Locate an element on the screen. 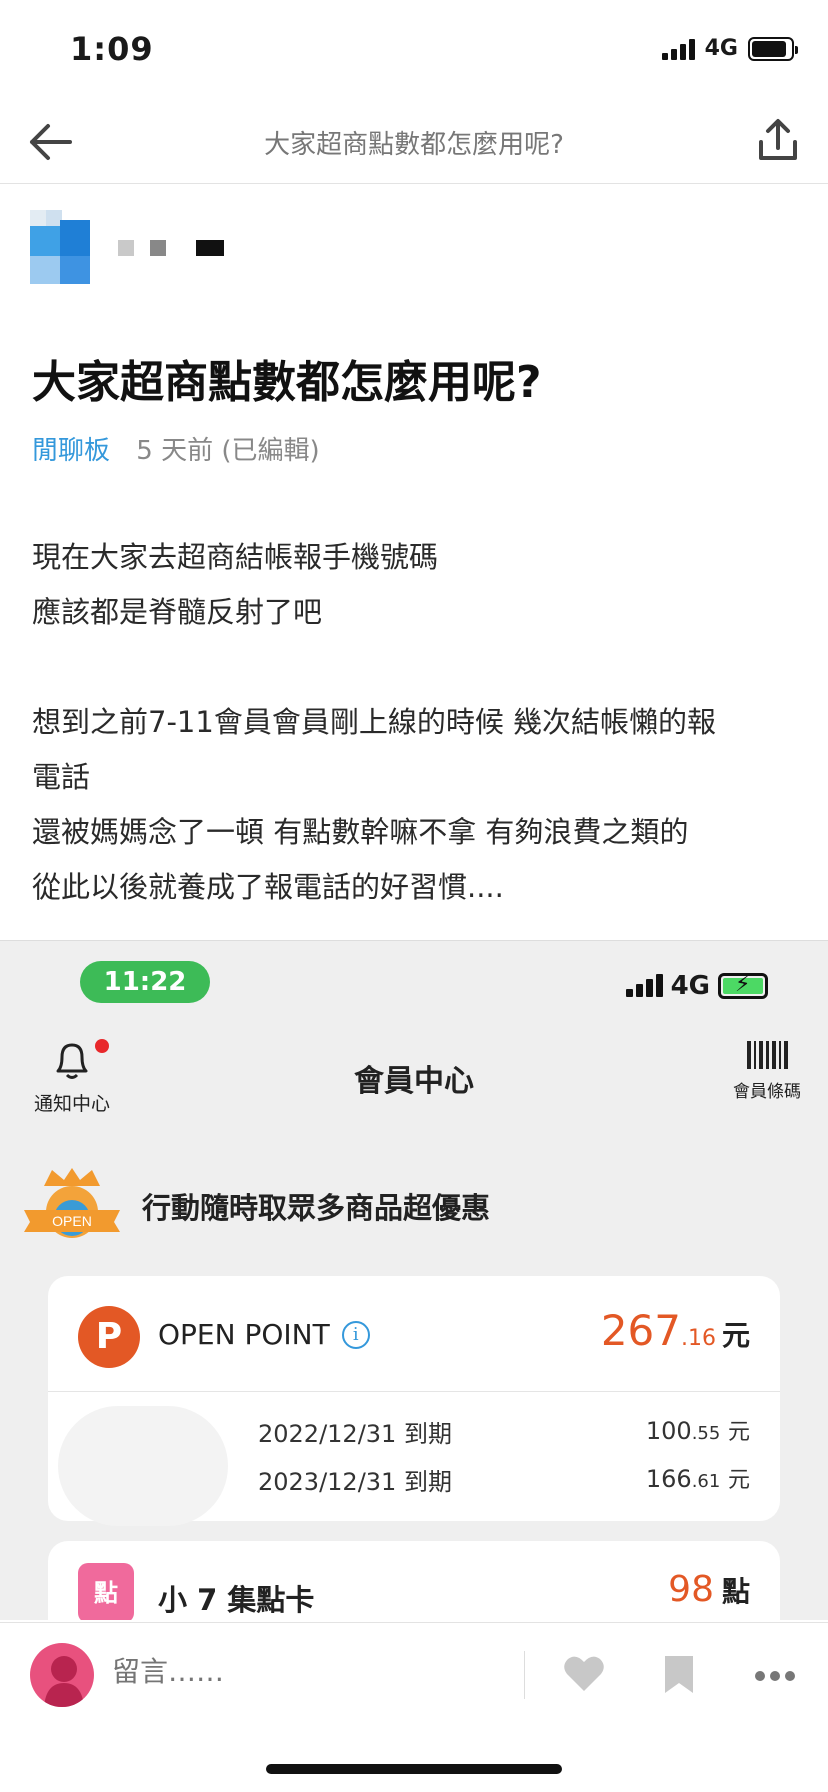 The image size is (828, 1792). barcode-icon is located at coordinates (767, 1055).